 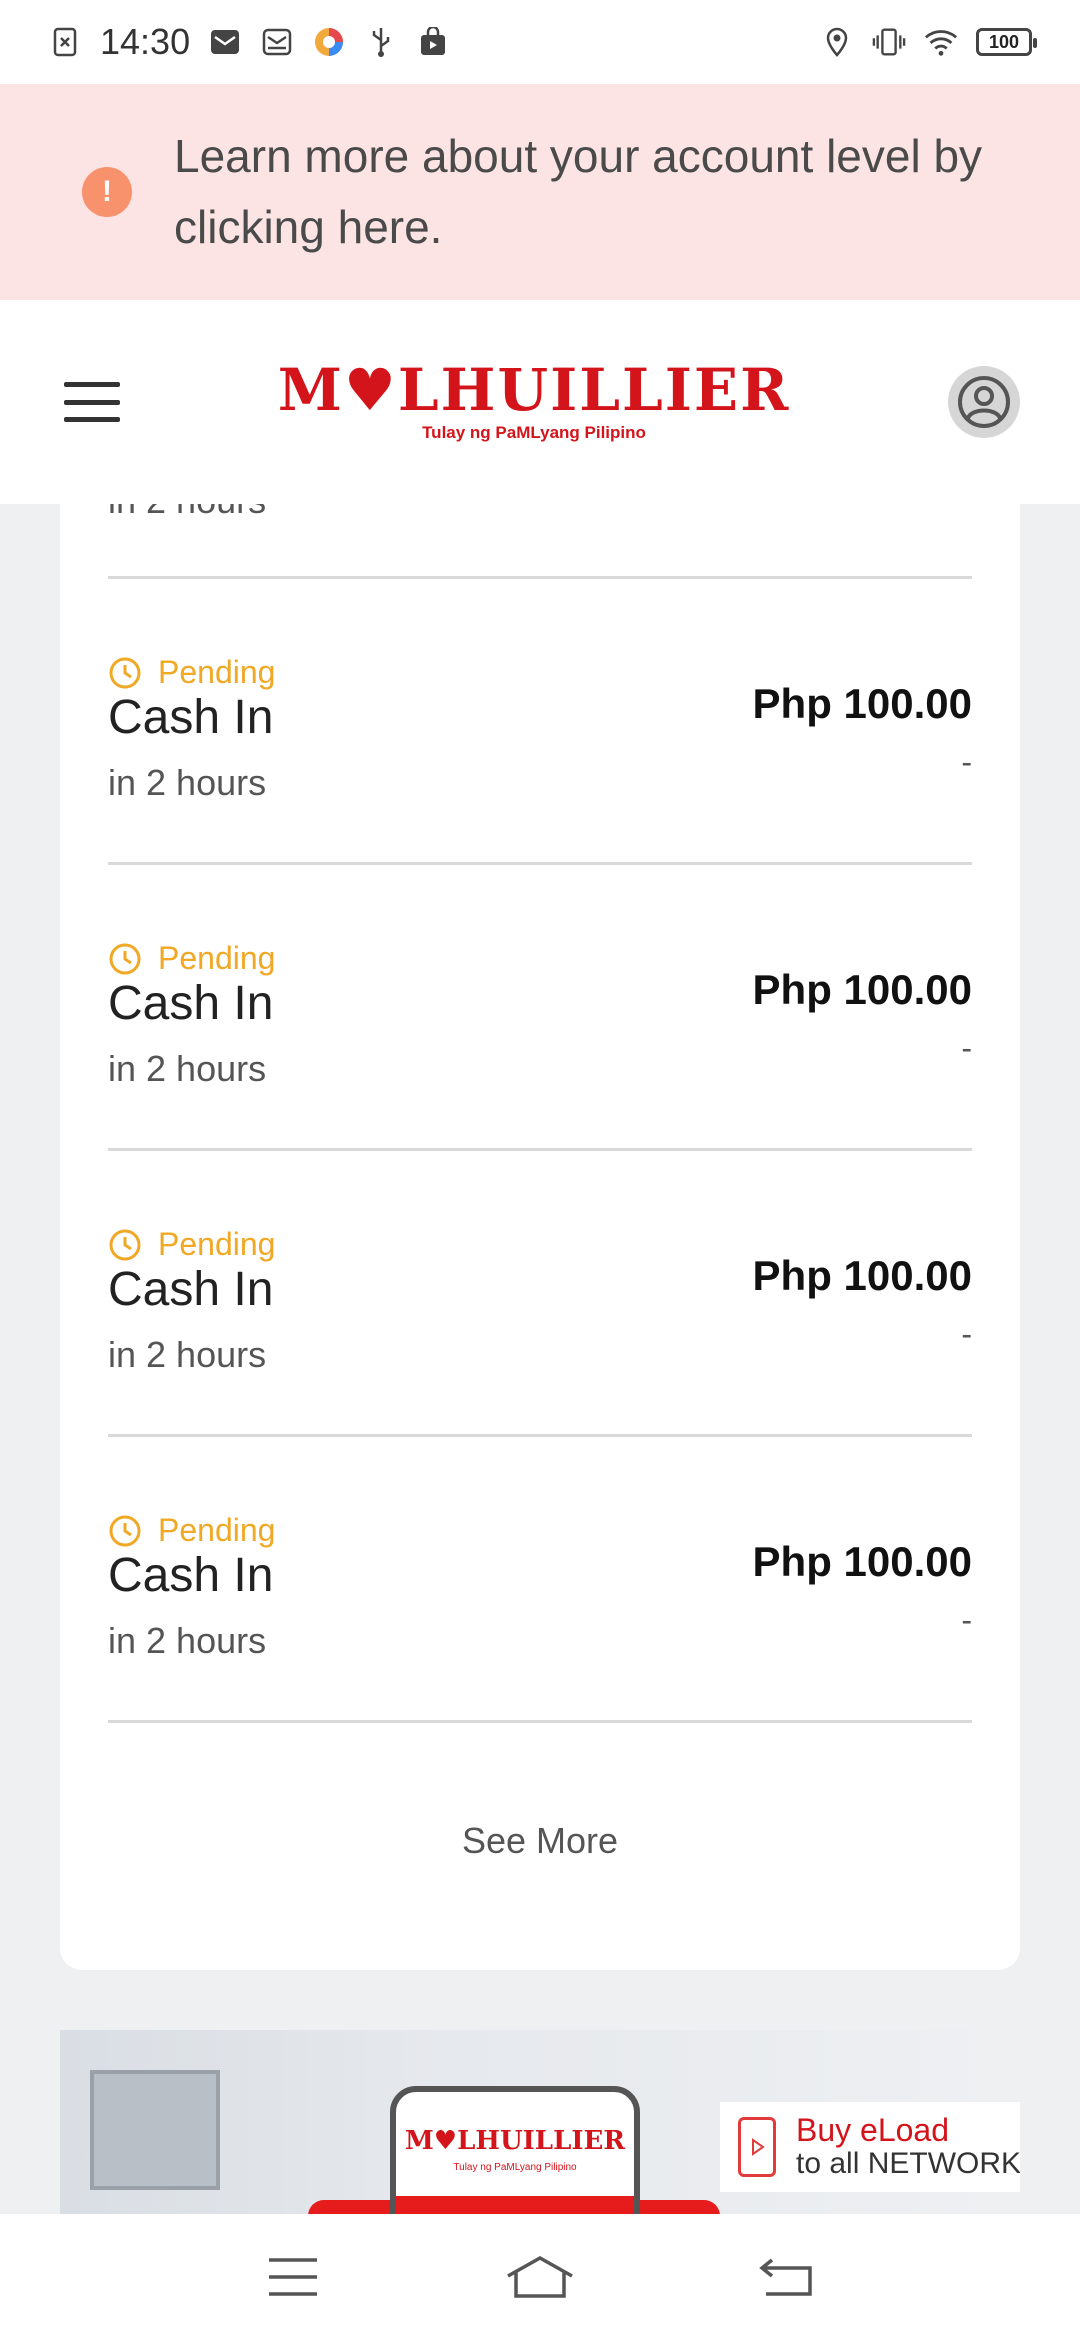 What do you see at coordinates (433, 42) in the screenshot?
I see `shopping-bag-icon` at bounding box center [433, 42].